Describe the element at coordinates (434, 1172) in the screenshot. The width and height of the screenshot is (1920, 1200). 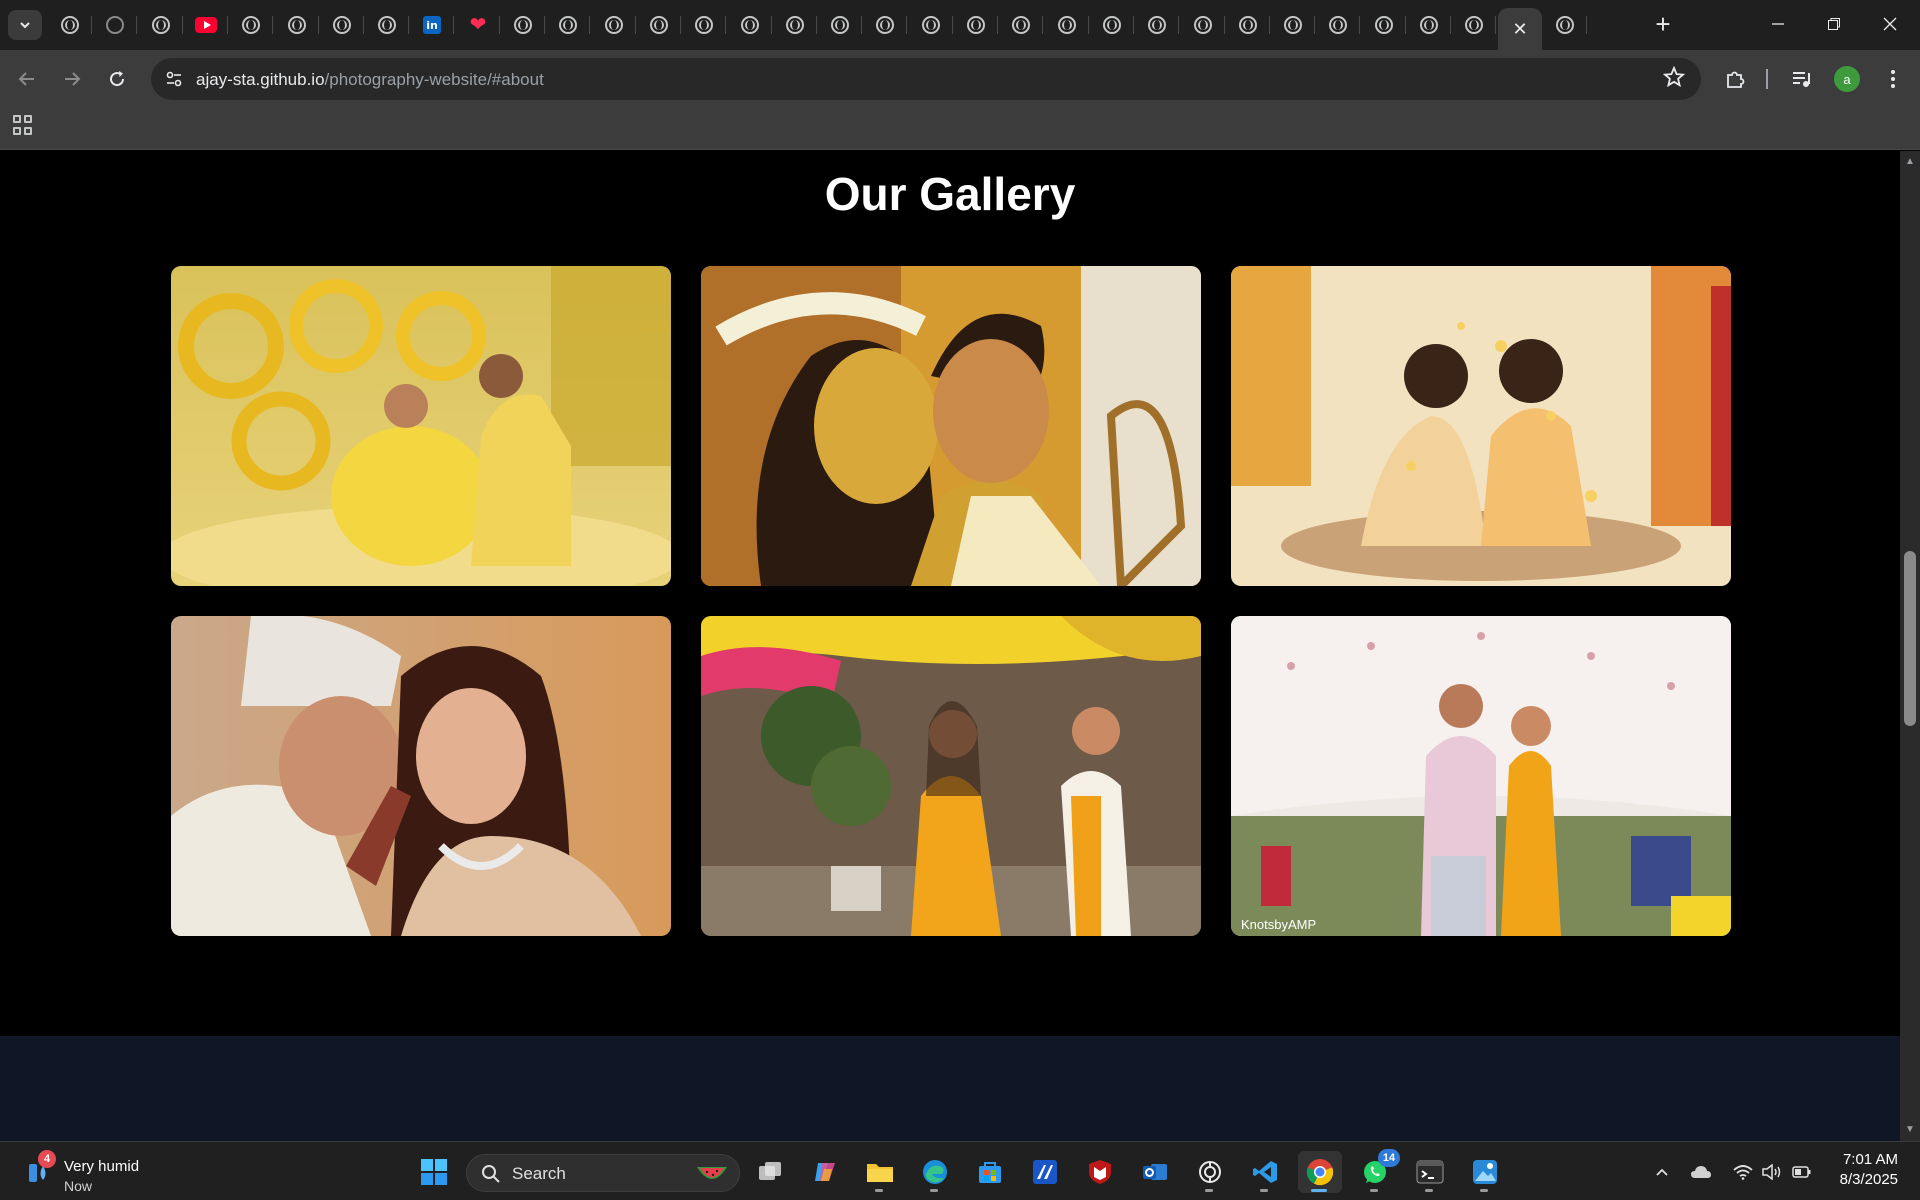
I see `start-button` at that location.